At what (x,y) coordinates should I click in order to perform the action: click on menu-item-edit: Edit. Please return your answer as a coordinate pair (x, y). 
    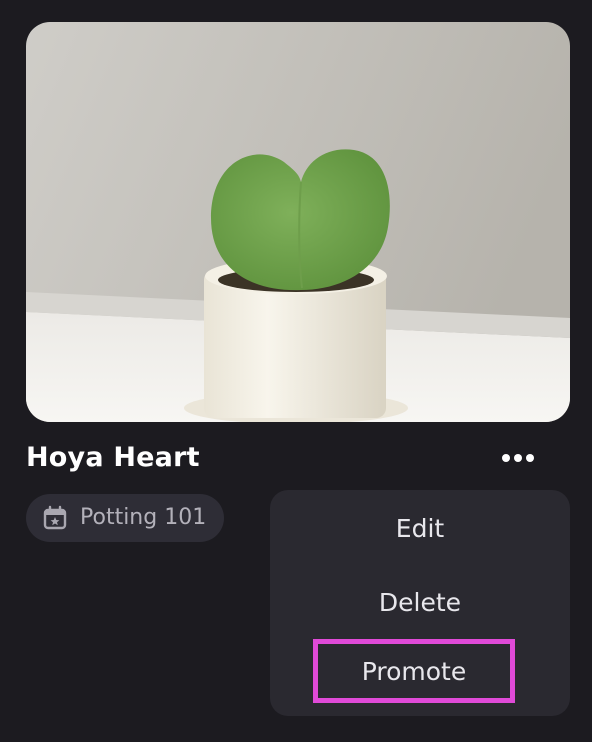
    Looking at the image, I should click on (420, 528).